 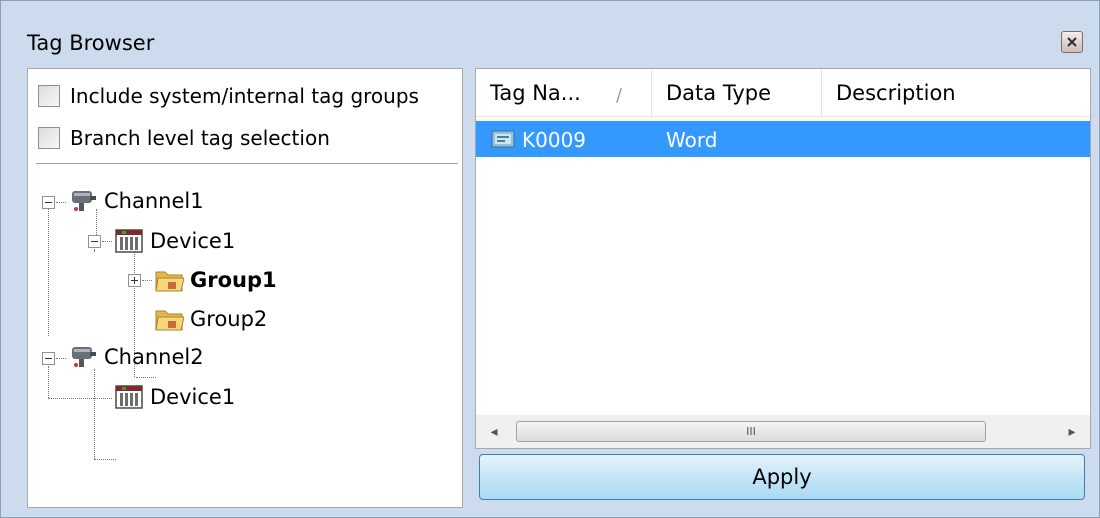 I want to click on sort-indicator-icon: /, so click(x=619, y=95).